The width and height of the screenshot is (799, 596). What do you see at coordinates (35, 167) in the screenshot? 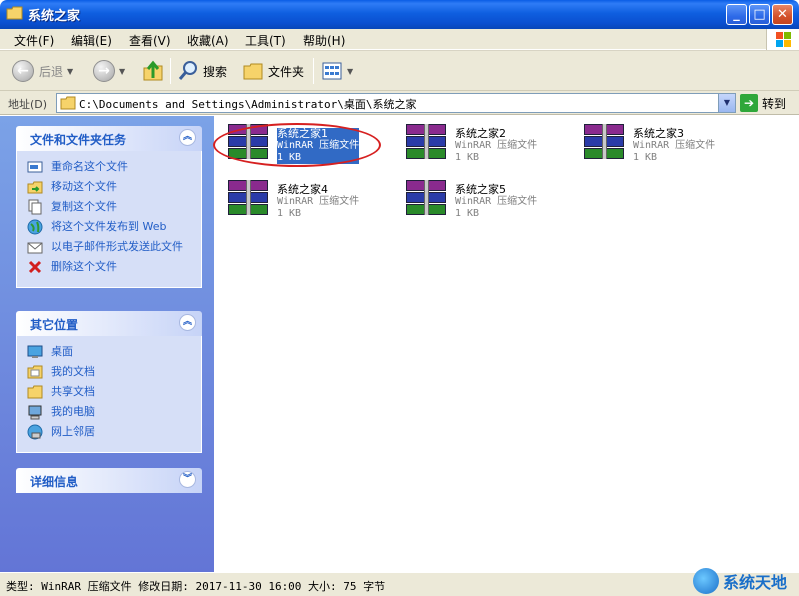
I see `rename-icon` at bounding box center [35, 167].